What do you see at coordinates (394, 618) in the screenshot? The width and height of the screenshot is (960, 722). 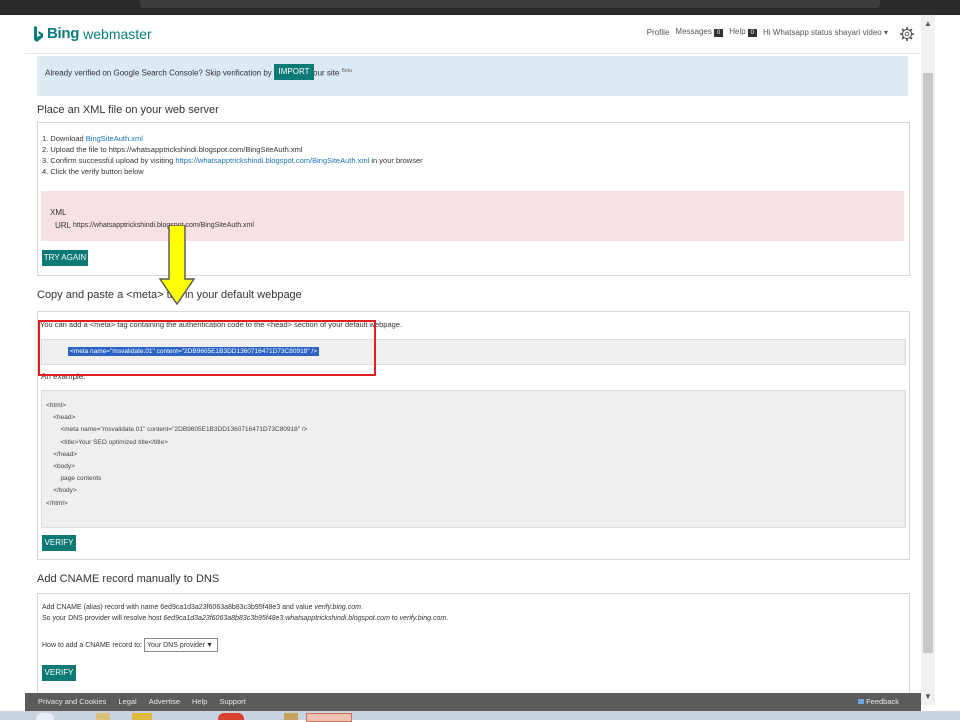 I see `cname-line-2-mid: to` at bounding box center [394, 618].